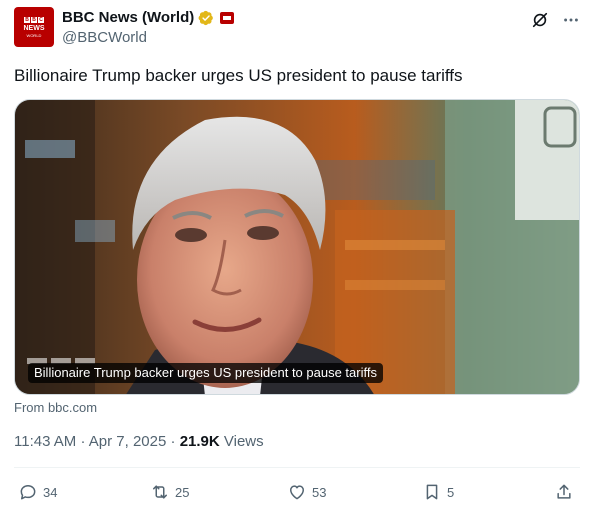 This screenshot has height=511, width=594. I want to click on bookmark-icon, so click(432, 492).